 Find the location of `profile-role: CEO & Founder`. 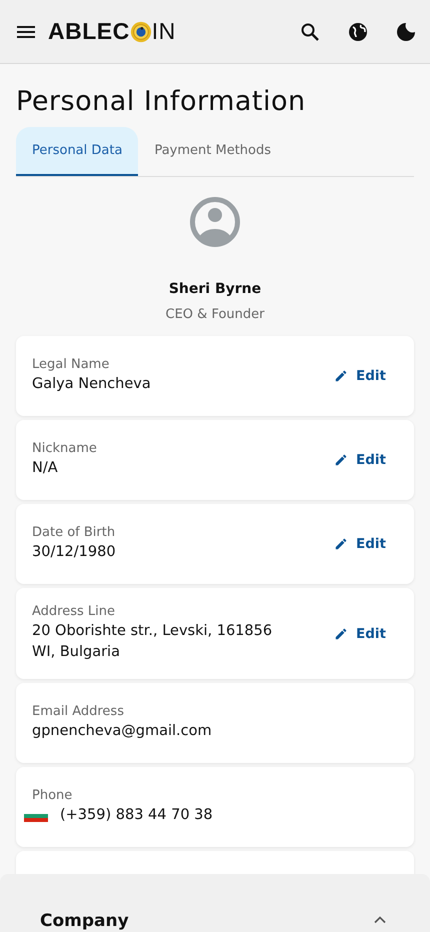

profile-role: CEO & Founder is located at coordinates (215, 314).